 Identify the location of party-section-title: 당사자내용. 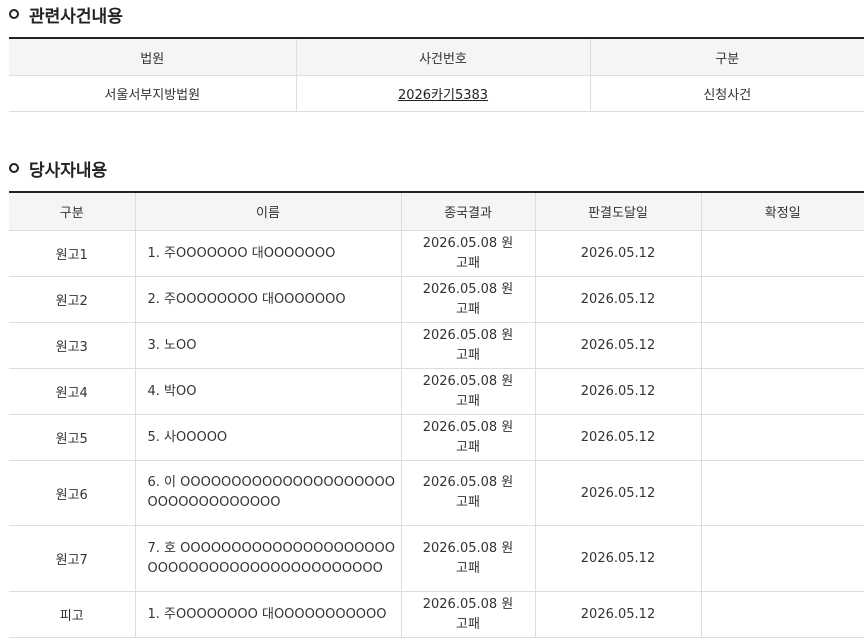
(58, 168).